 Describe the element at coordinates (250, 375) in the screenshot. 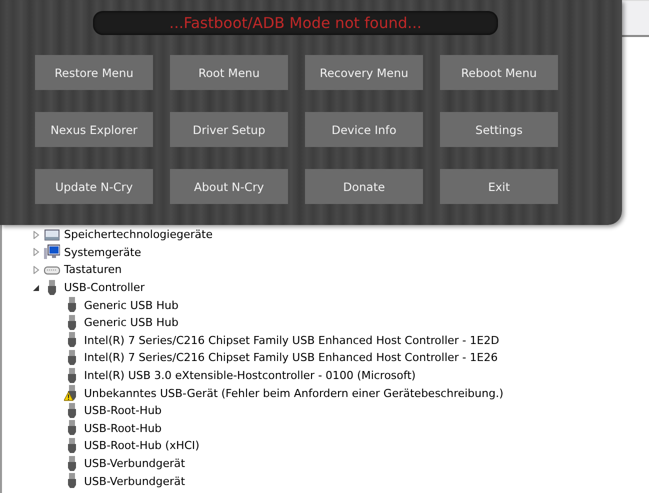

I see `tree-item: Intel(R) USB 3.0 eXtensible-Hostcontroller - 0100 (Microsoft)` at that location.